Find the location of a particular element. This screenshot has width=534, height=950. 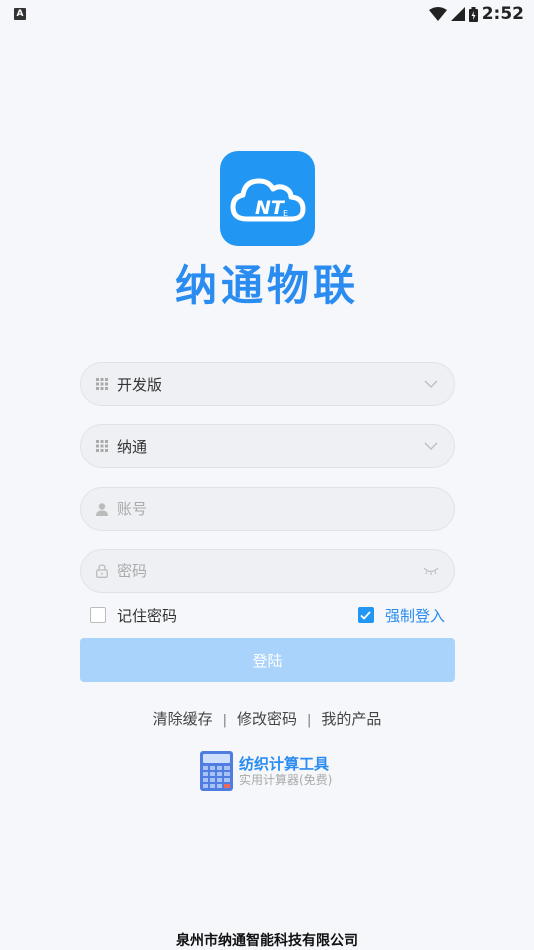

textile-calculator-promo: 纺织计算工具 实用计算器(免费) is located at coordinates (266, 771).